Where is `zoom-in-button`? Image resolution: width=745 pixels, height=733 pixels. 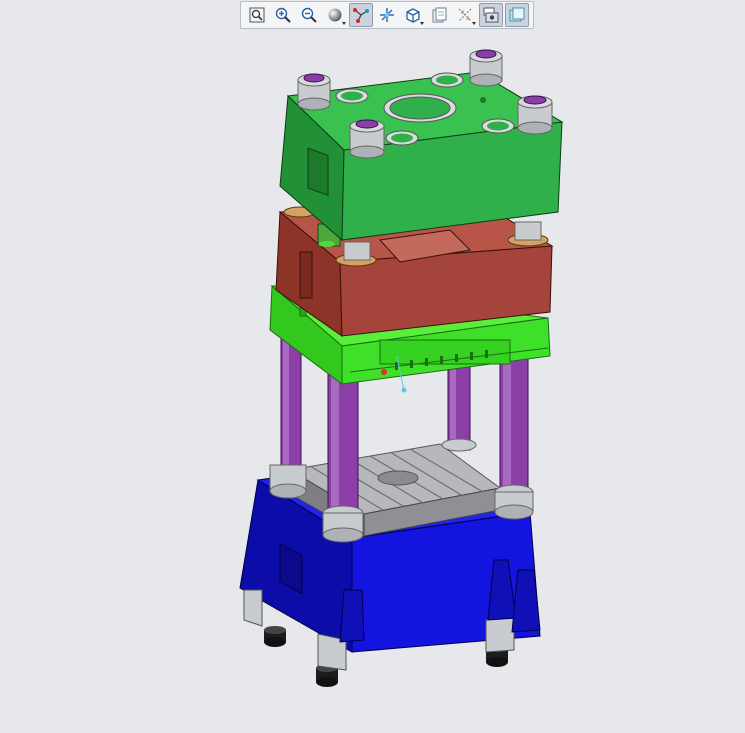
zoom-in-button is located at coordinates (283, 15).